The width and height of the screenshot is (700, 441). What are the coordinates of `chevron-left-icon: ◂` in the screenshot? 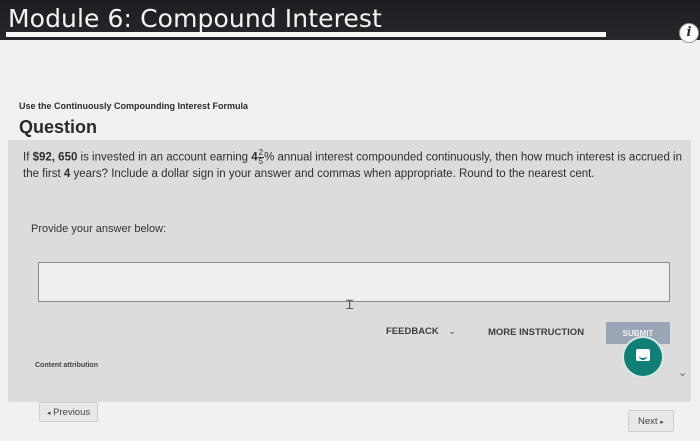 It's located at (49, 413).